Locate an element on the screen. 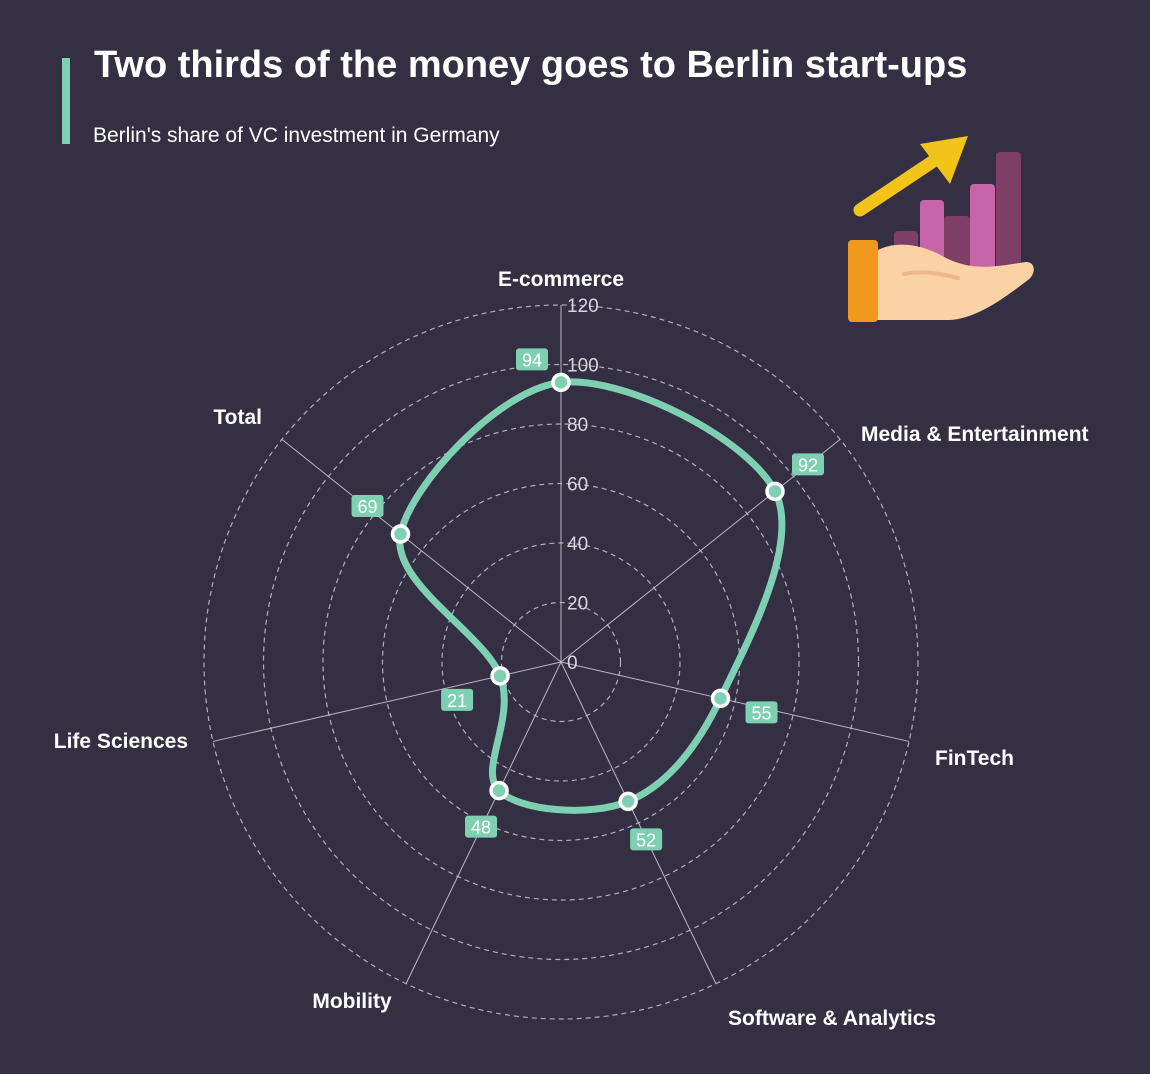 Image resolution: width=1150 pixels, height=1074 pixels. data-label-text: 48 is located at coordinates (481, 828).